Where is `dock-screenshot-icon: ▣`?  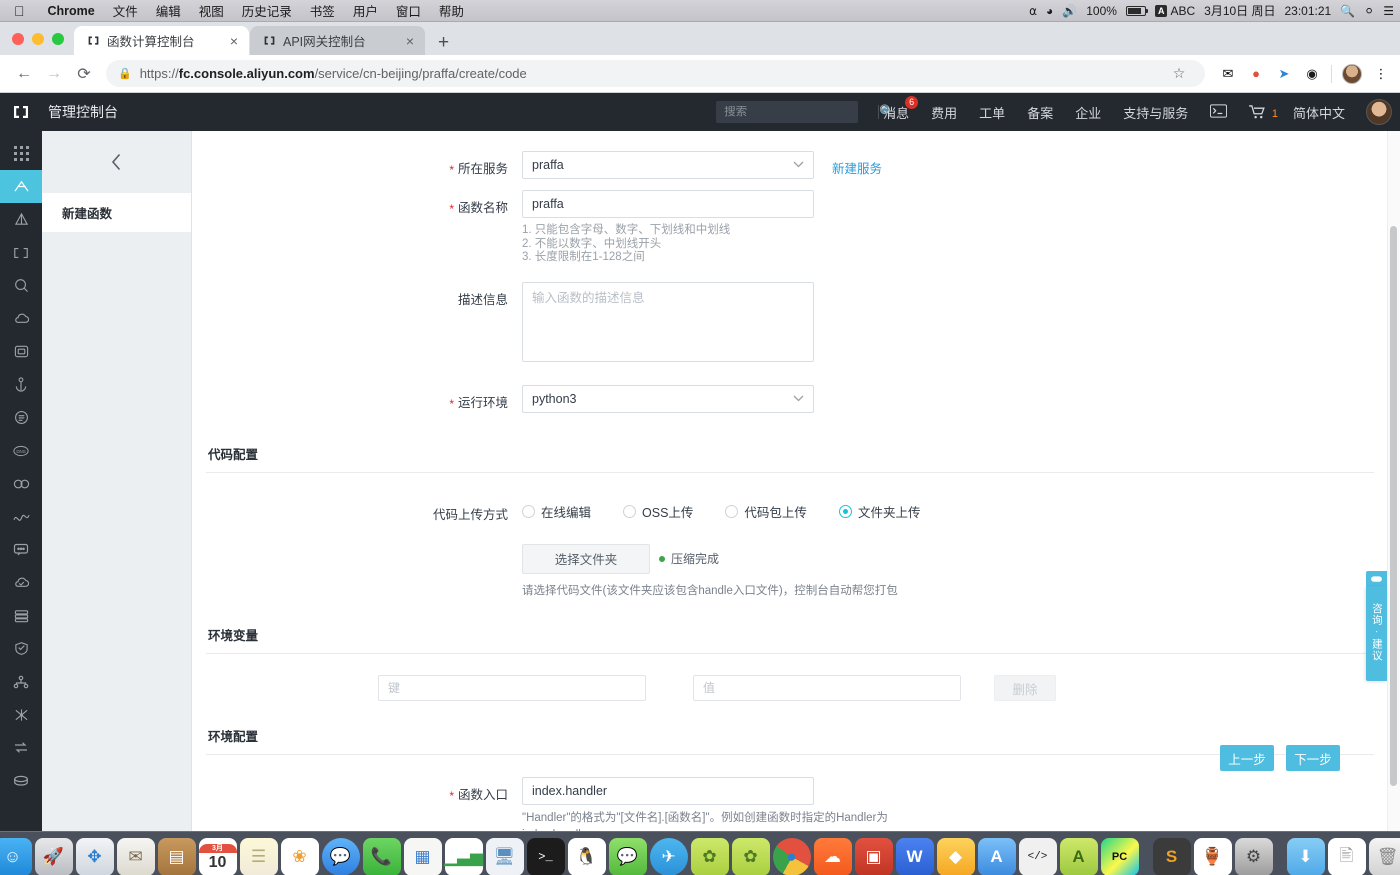
dock-screenshot-icon: ▣ is located at coordinates (873, 856).